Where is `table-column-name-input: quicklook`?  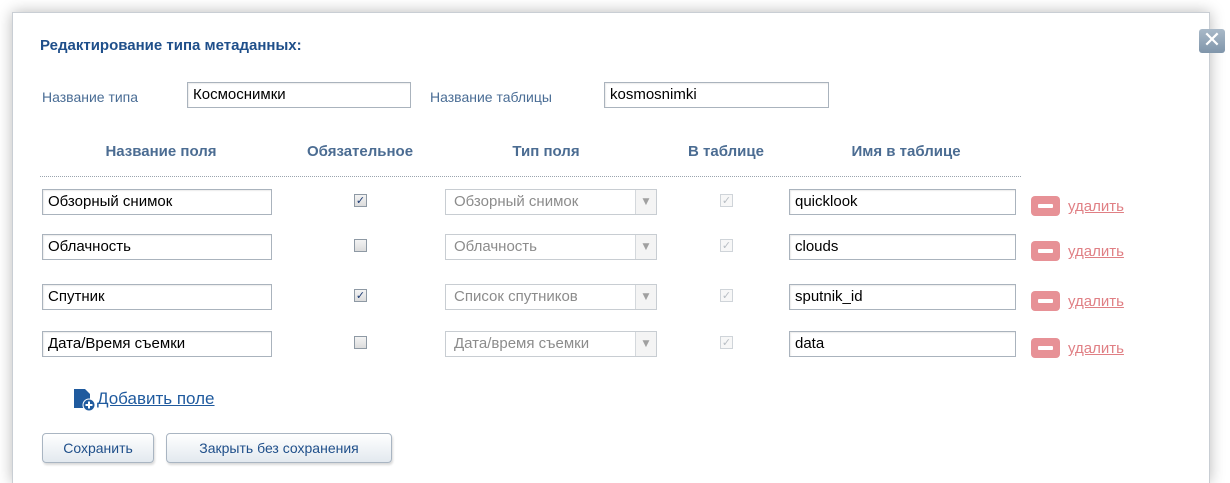
table-column-name-input: quicklook is located at coordinates (902, 202).